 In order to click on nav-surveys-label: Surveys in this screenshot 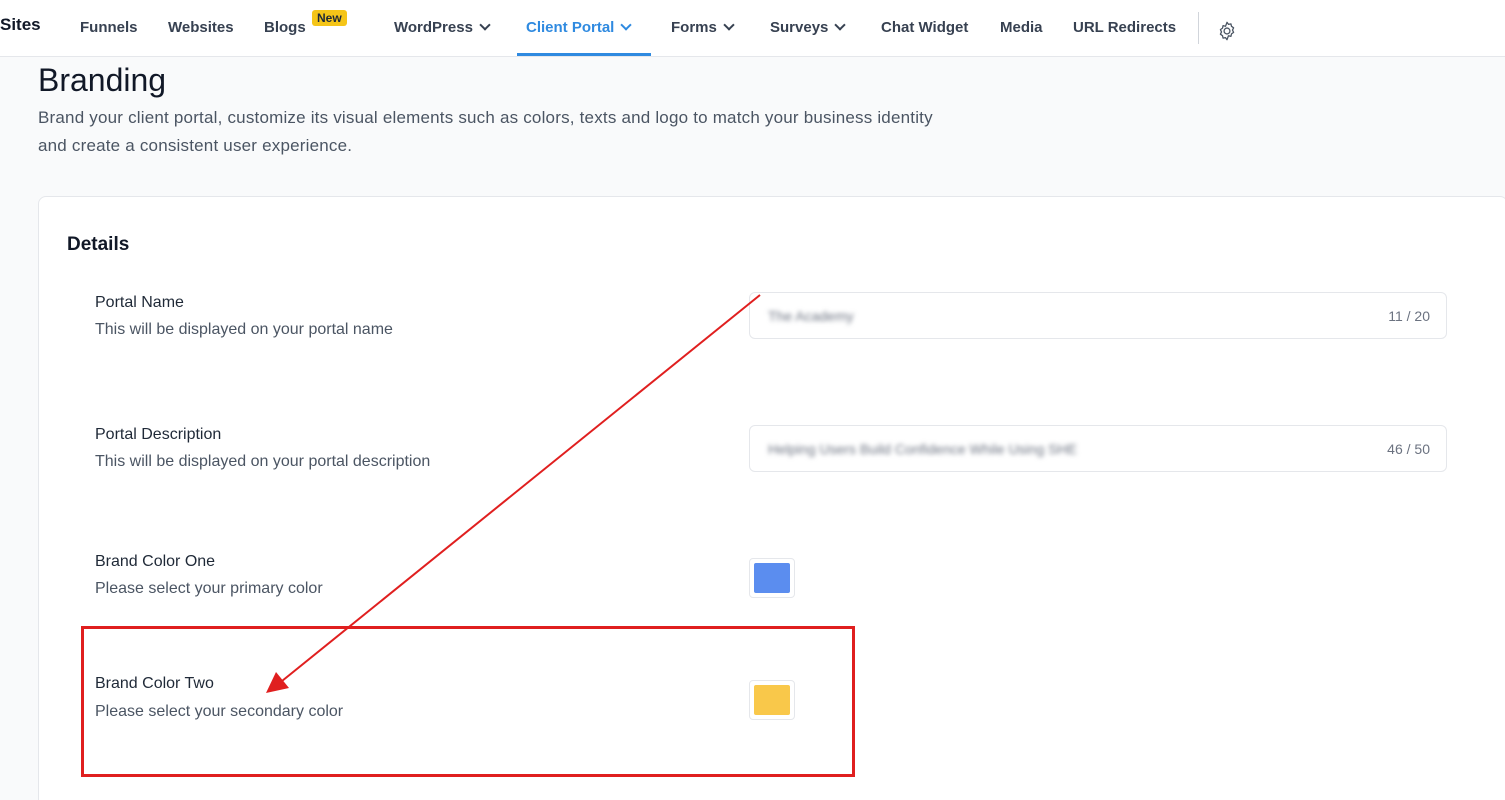, I will do `click(799, 27)`.